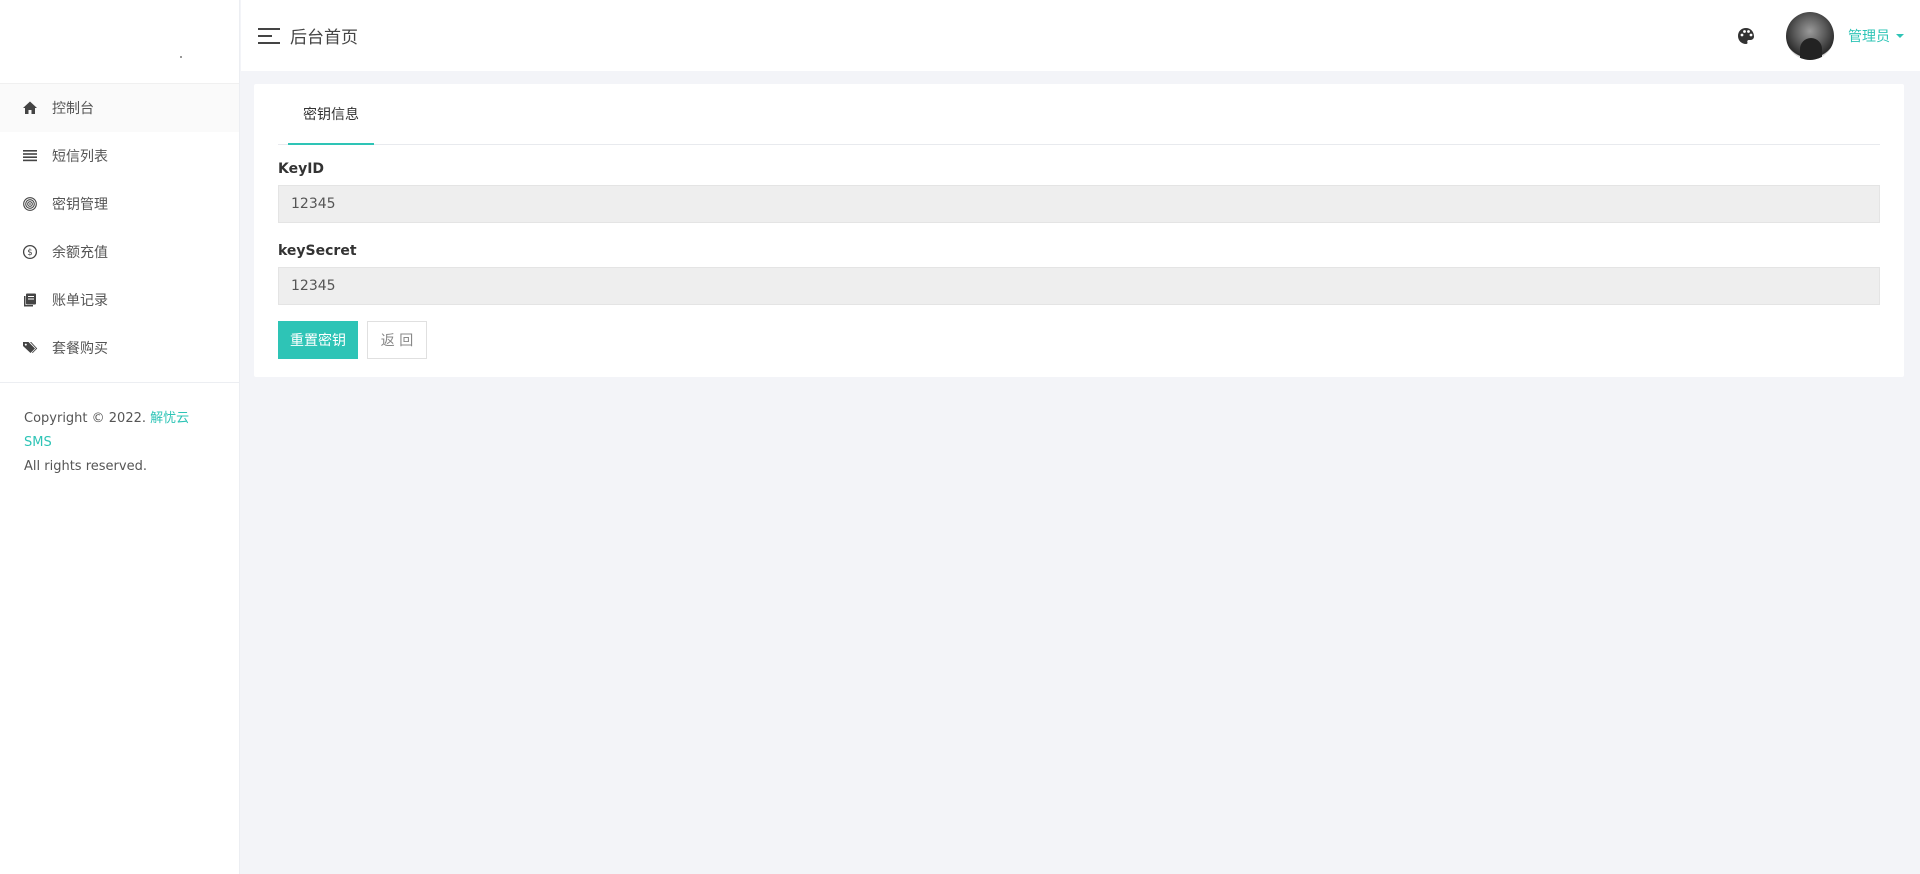 Image resolution: width=1920 pixels, height=874 pixels. I want to click on fingerprint-icon, so click(30, 204).